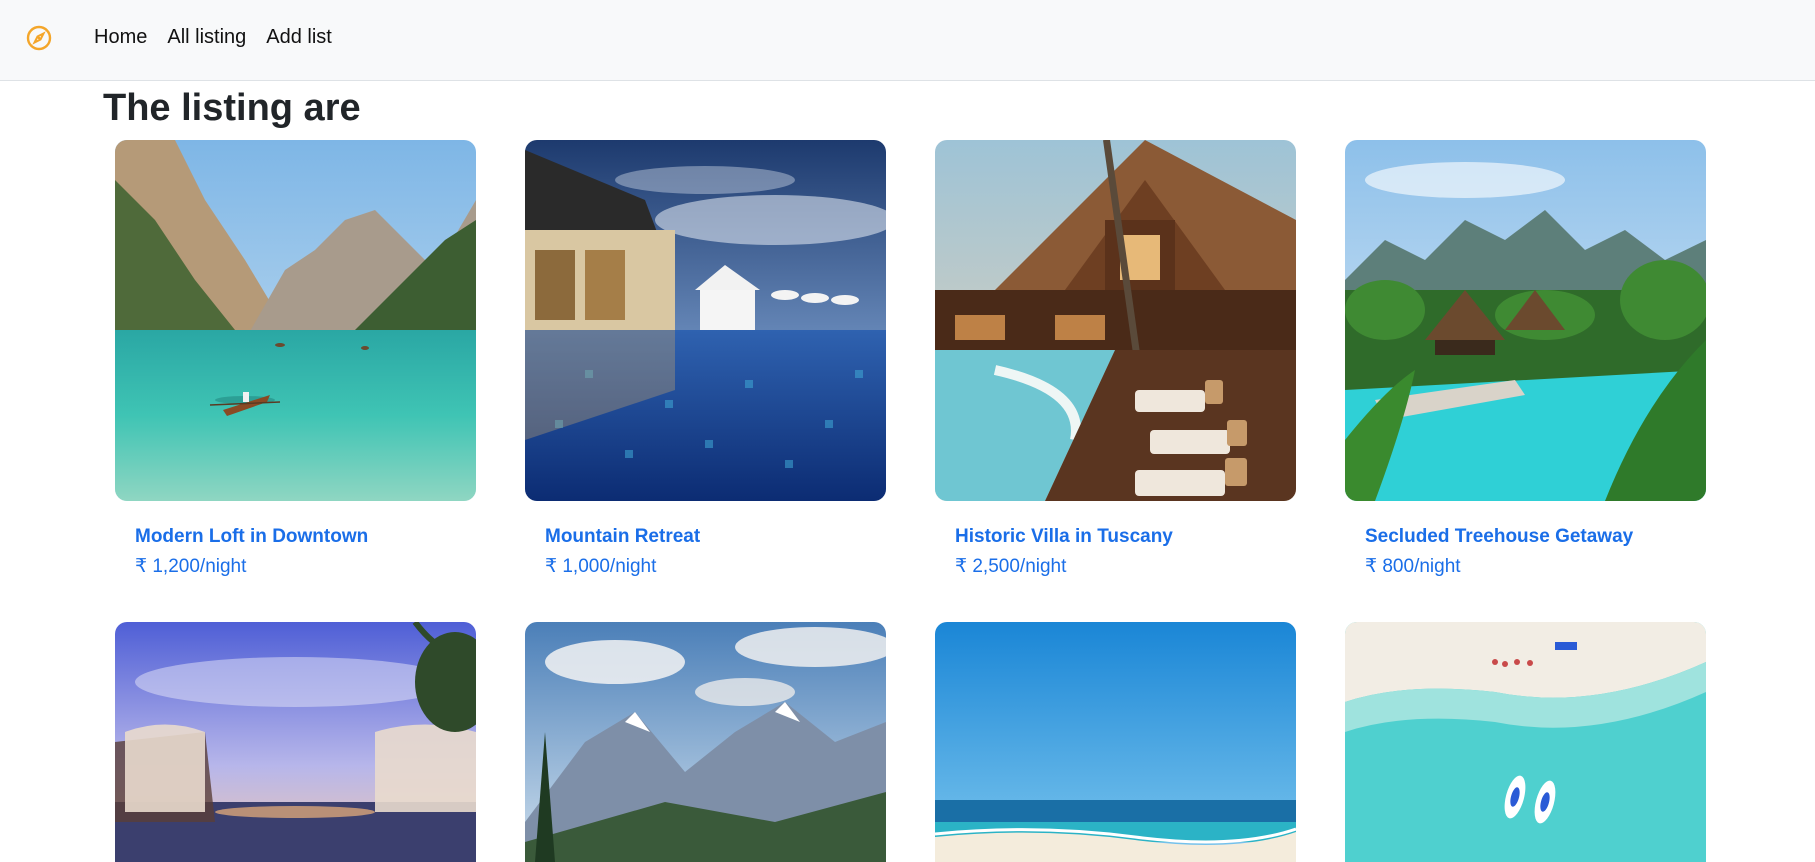 This screenshot has height=862, width=1815. I want to click on listing-image-snowy-mountains, so click(705, 742).